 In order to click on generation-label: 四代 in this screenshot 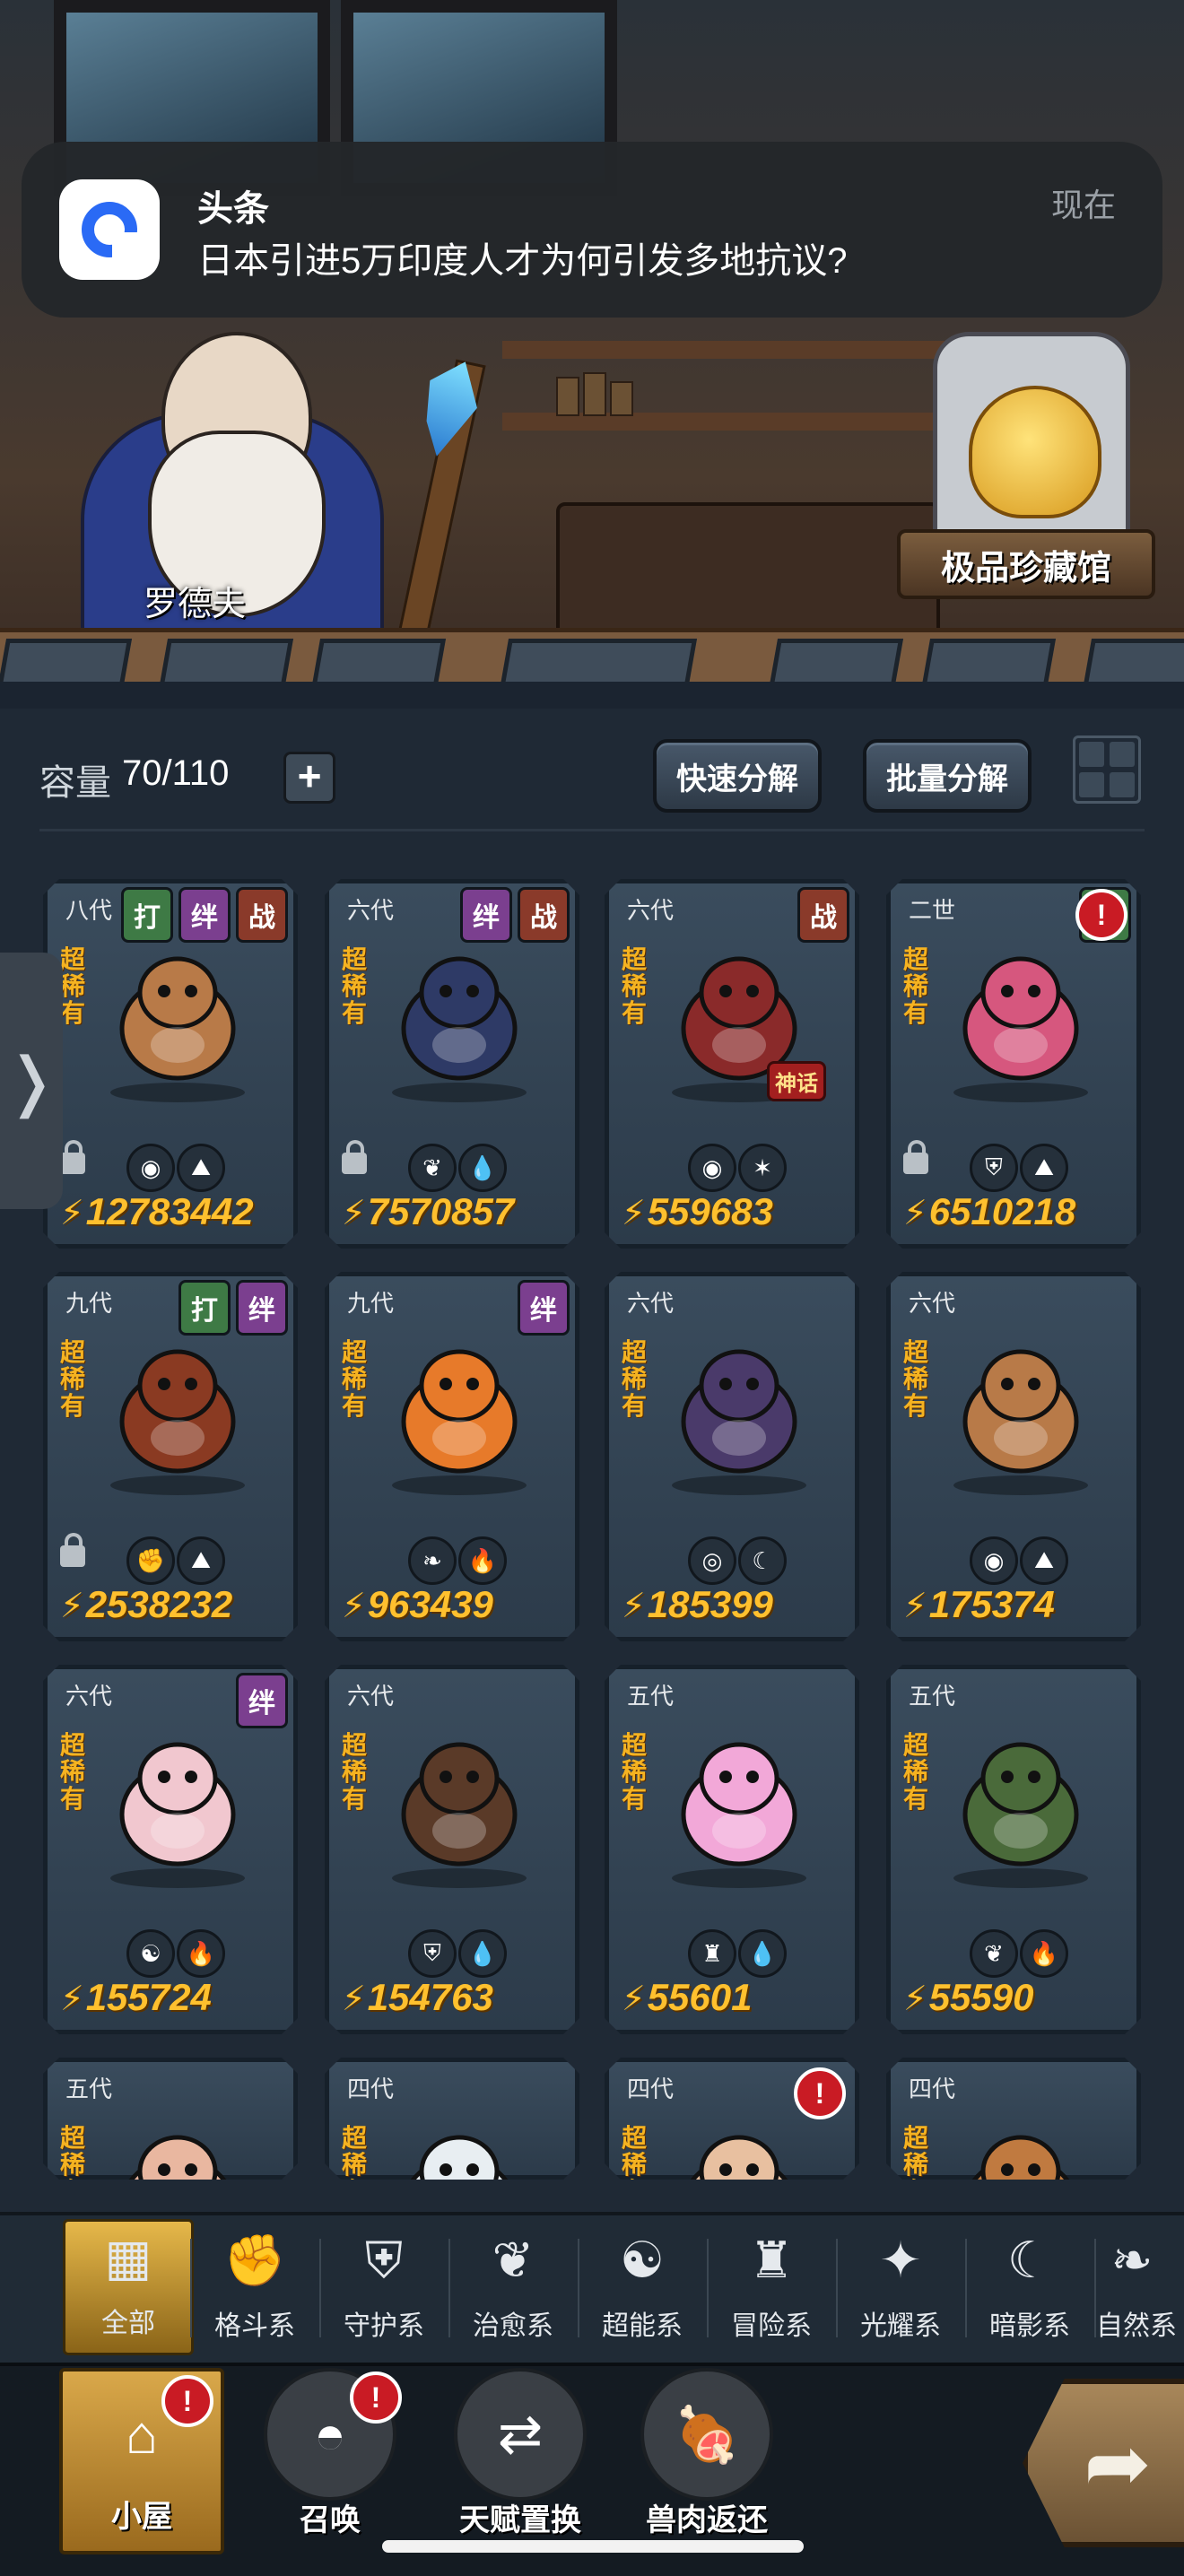, I will do `click(371, 2089)`.